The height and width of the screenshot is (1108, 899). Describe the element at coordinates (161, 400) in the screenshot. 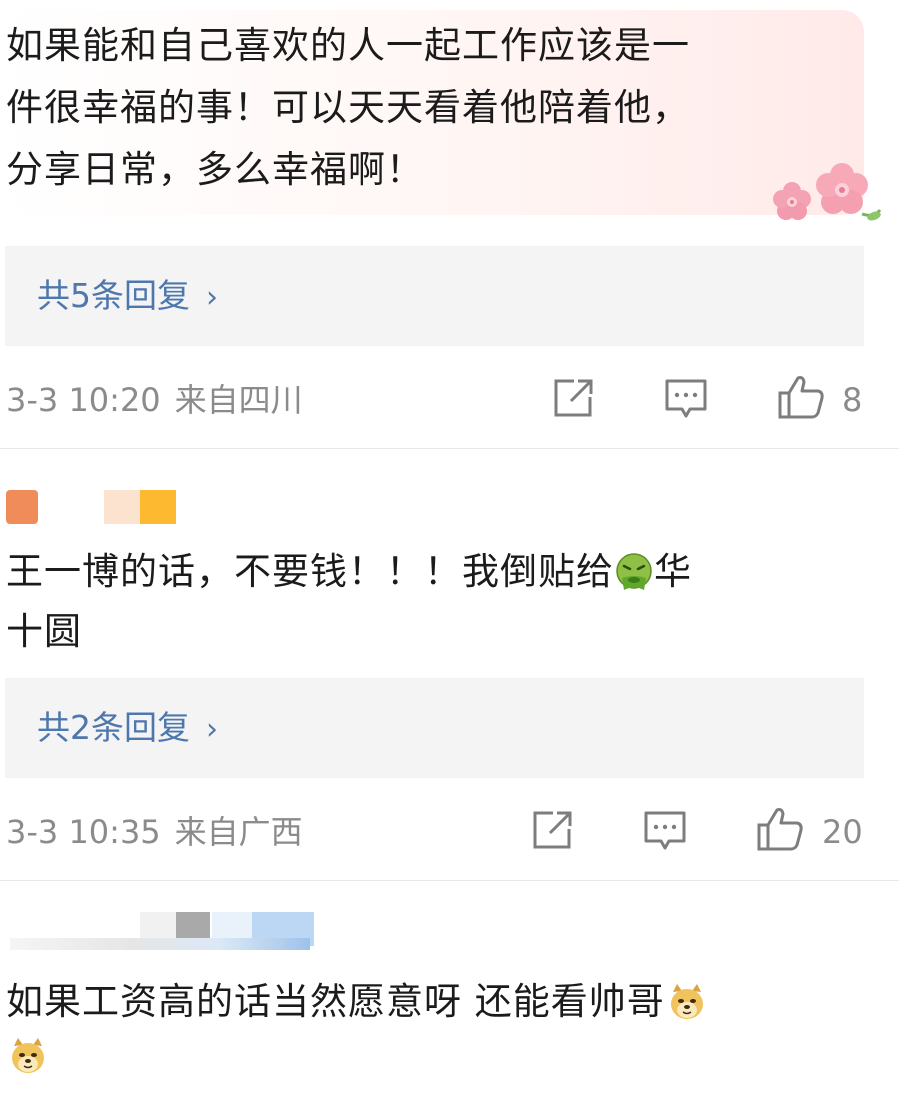

I see `comment-meta: 3-3 10:20 来自四川` at that location.